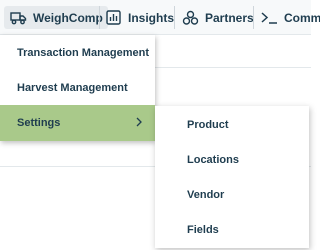 The width and height of the screenshot is (320, 250). I want to click on truck-icon, so click(18, 18).